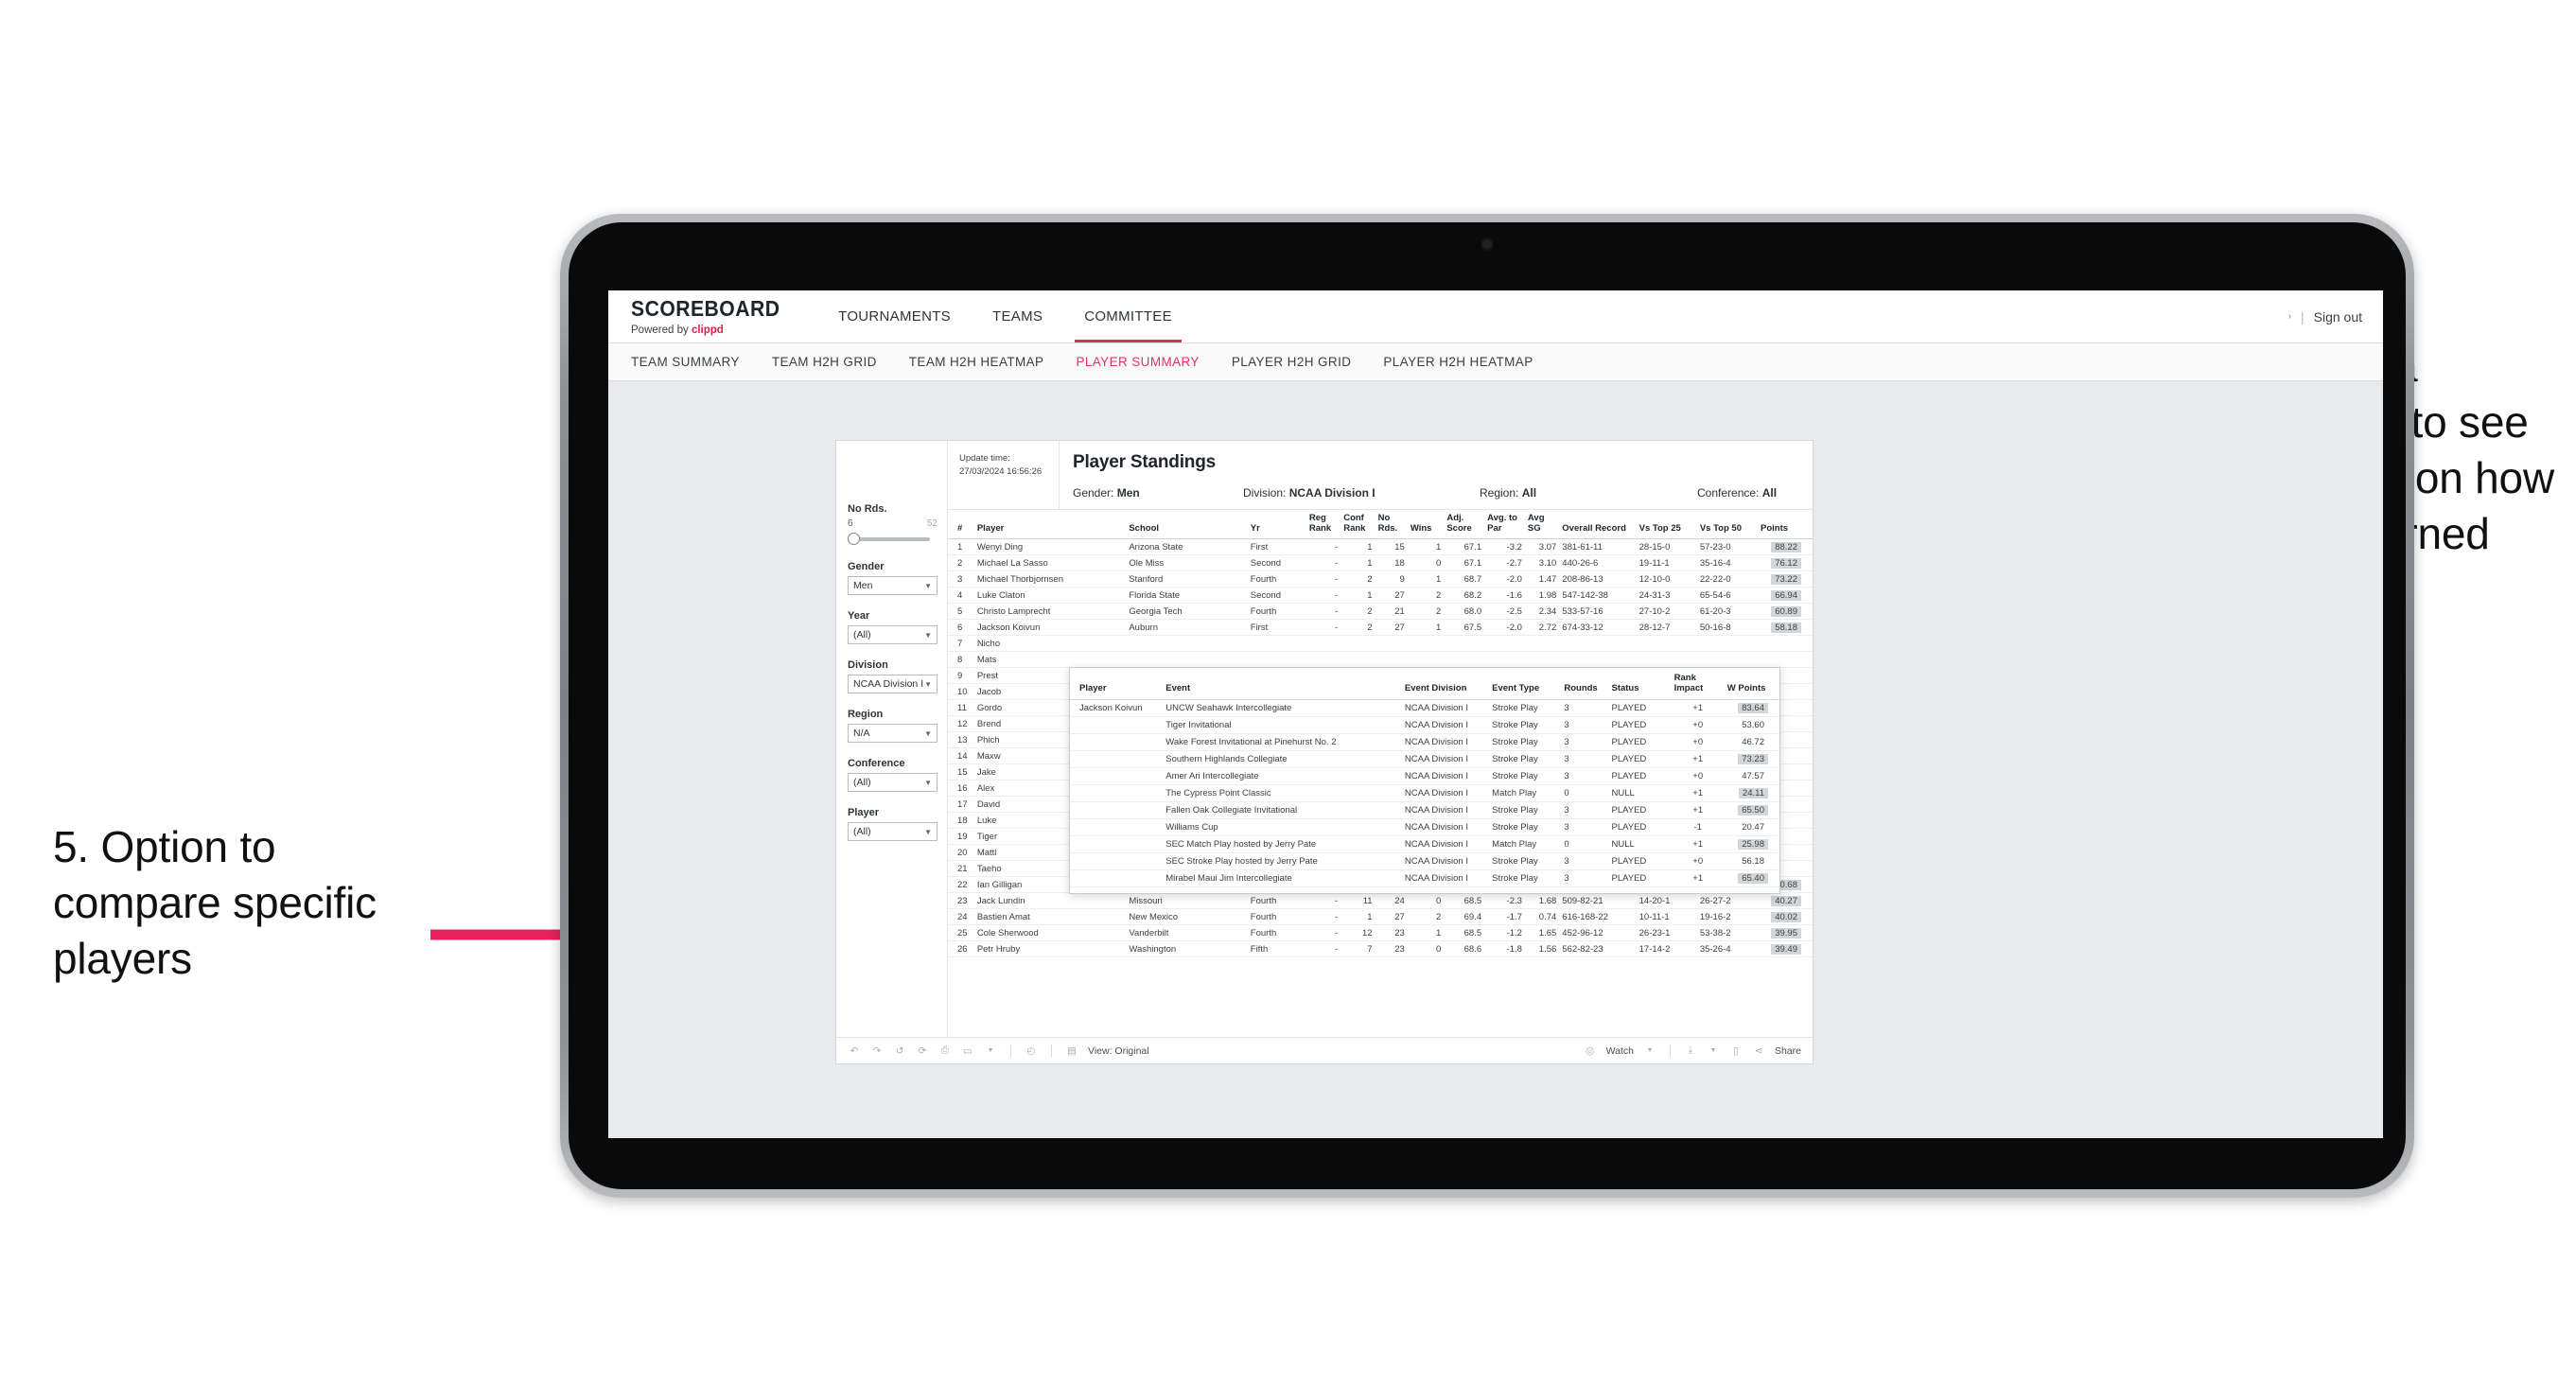 The width and height of the screenshot is (2576, 1386). I want to click on table-row: 8 Mats, so click(1381, 660).